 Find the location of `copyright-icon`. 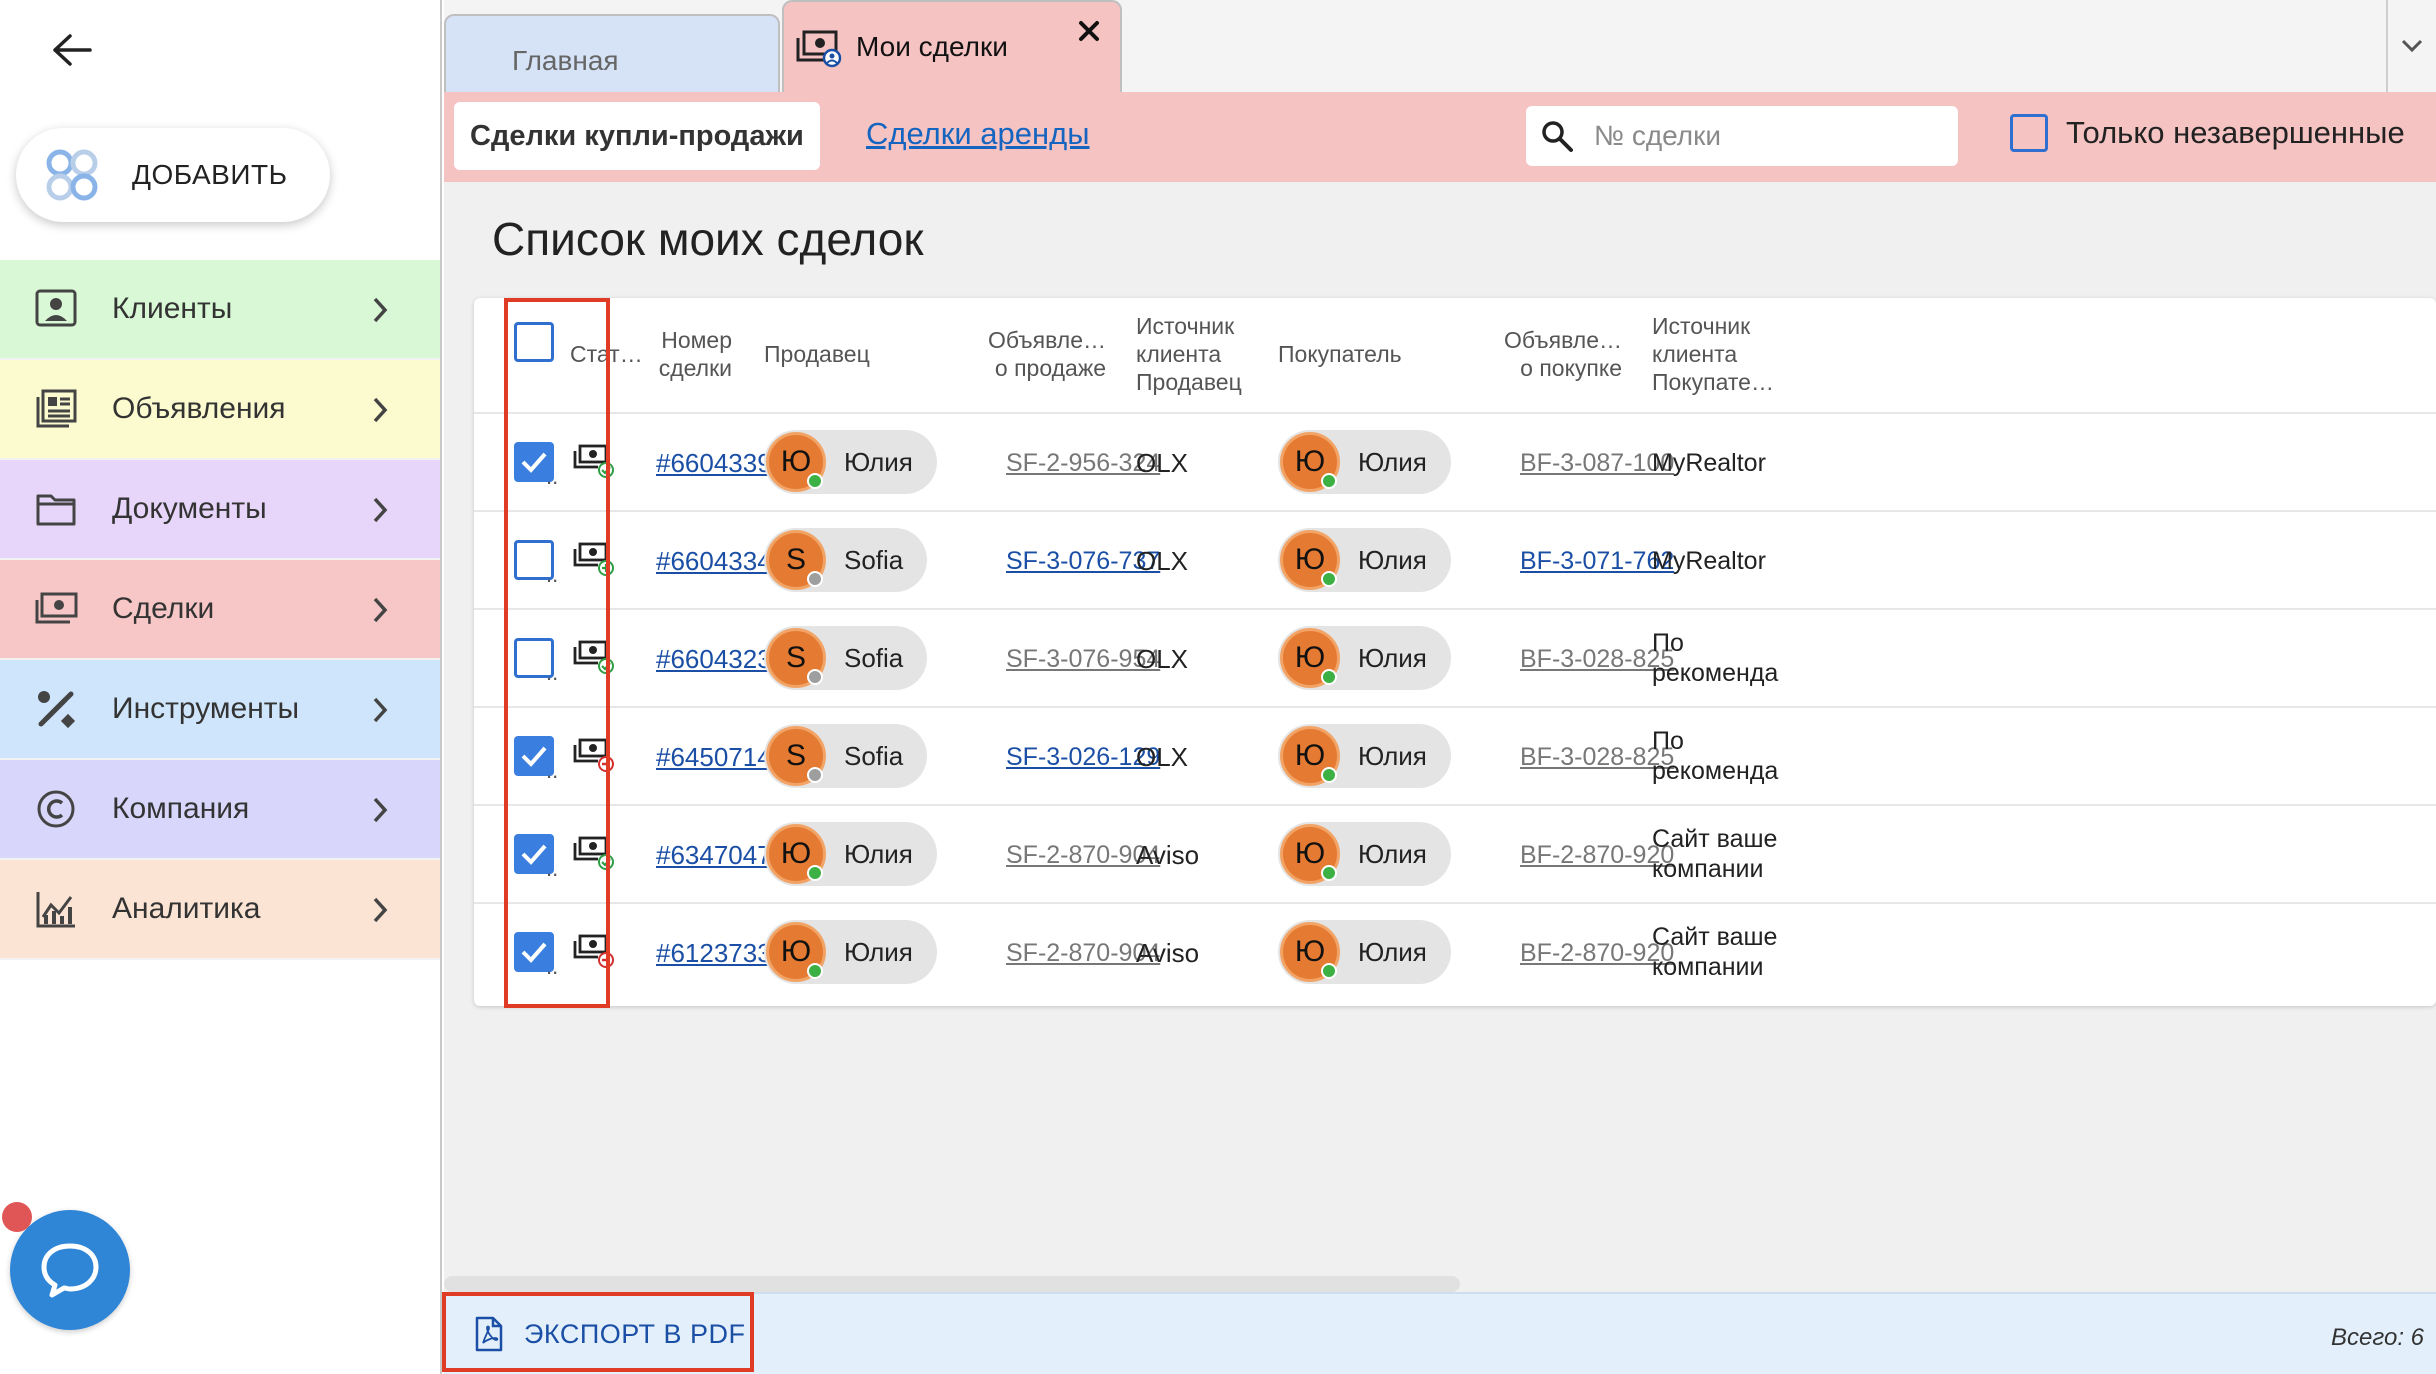

copyright-icon is located at coordinates (56, 809).